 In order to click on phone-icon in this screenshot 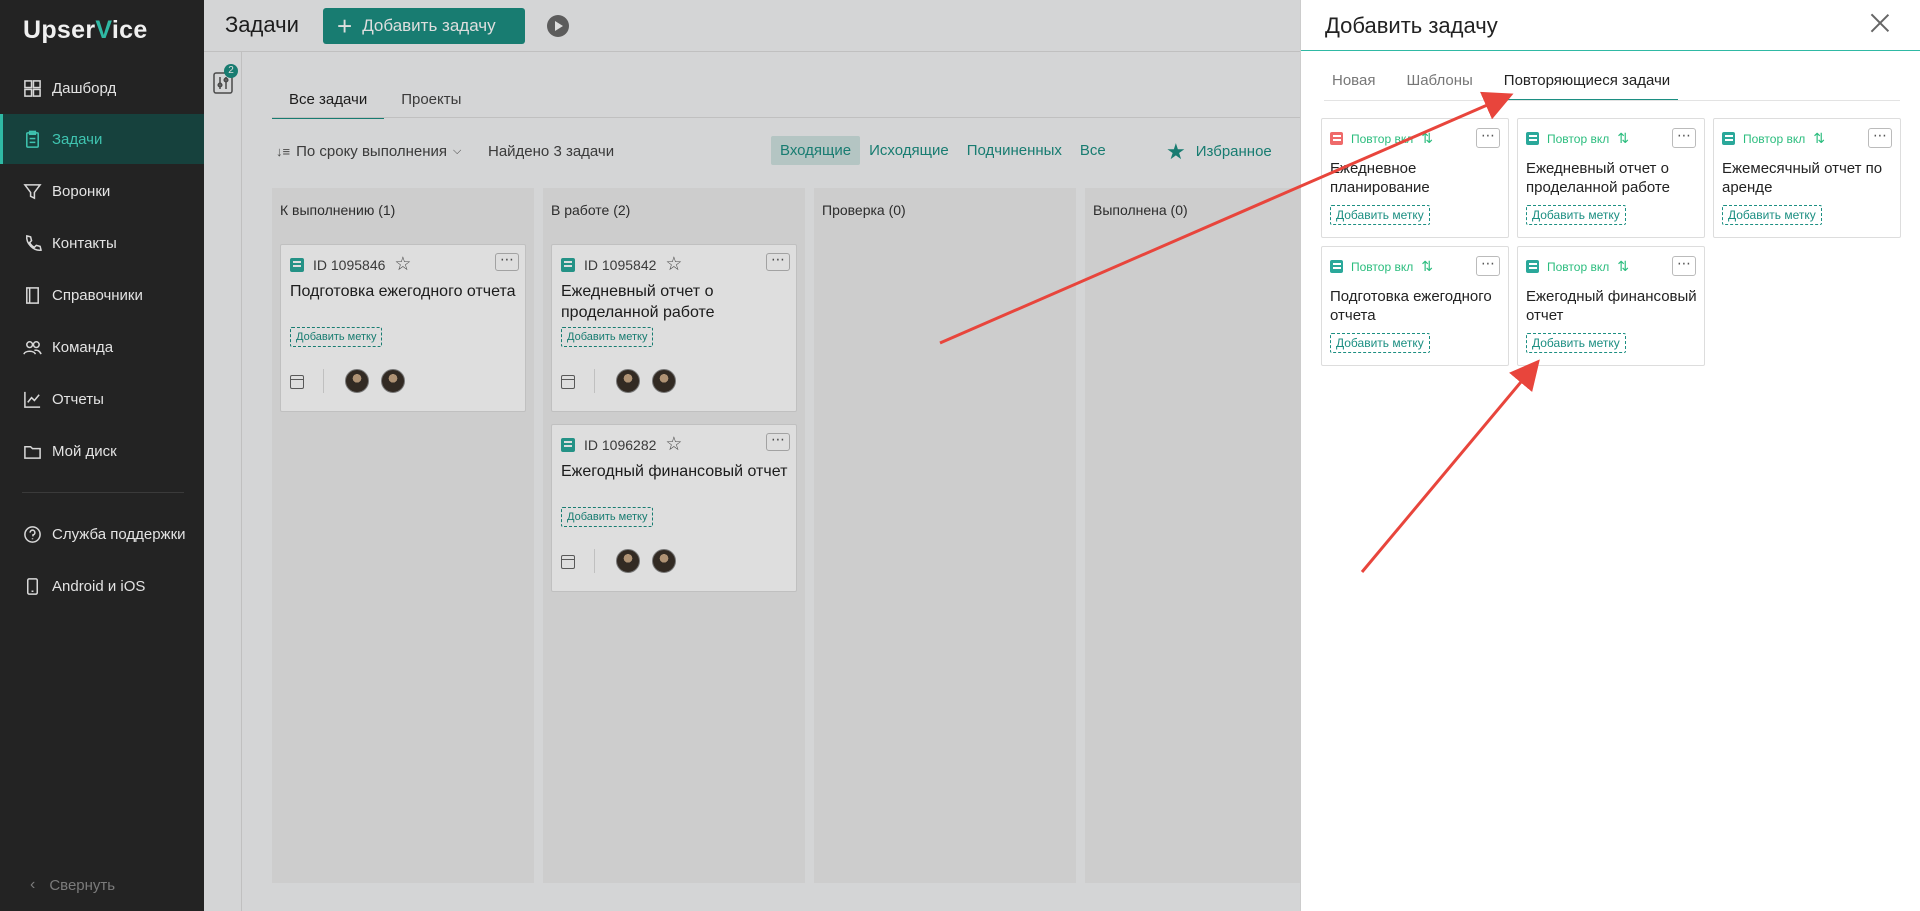, I will do `click(32, 243)`.